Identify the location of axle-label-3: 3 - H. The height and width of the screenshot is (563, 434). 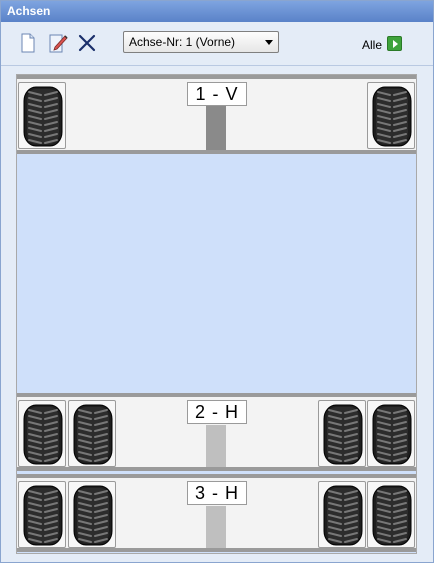
(217, 493).